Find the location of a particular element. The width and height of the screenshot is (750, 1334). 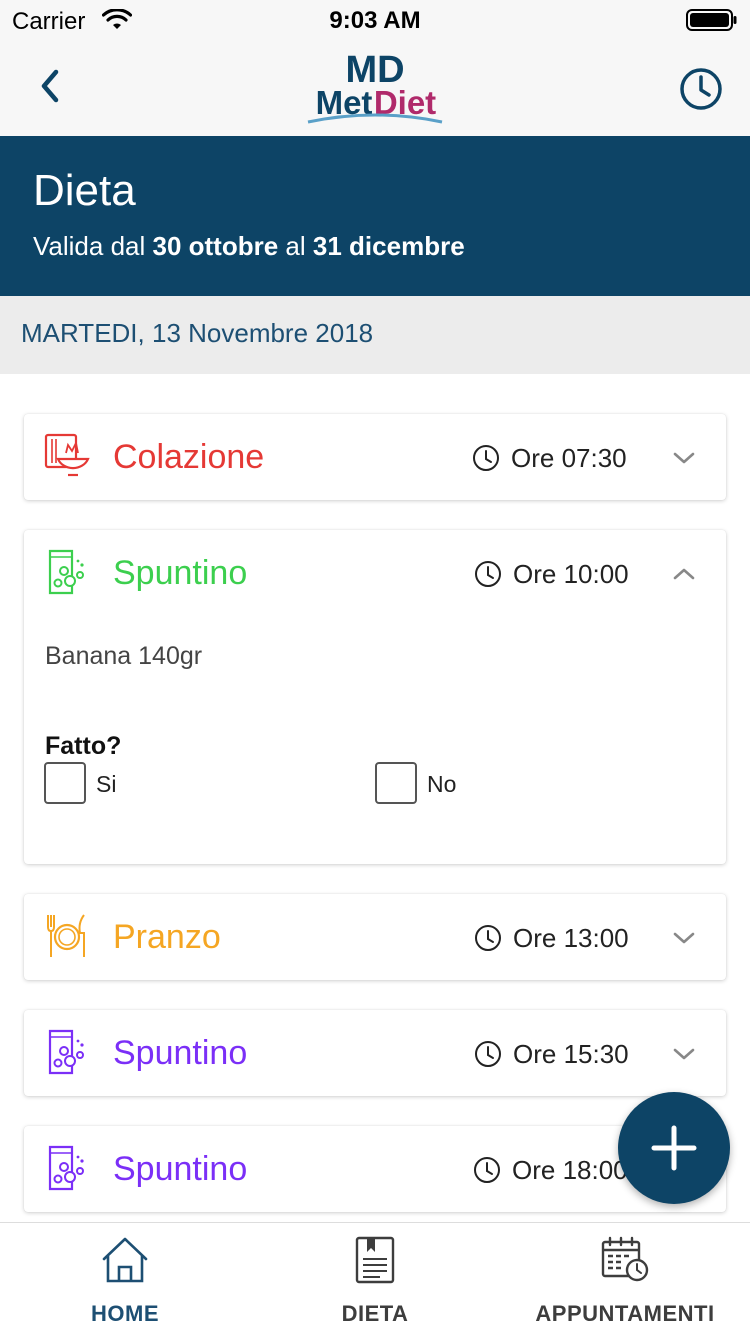

validity-subtitle: Valida dal 30 ottobre al 31 dicembre is located at coordinates (249, 246).